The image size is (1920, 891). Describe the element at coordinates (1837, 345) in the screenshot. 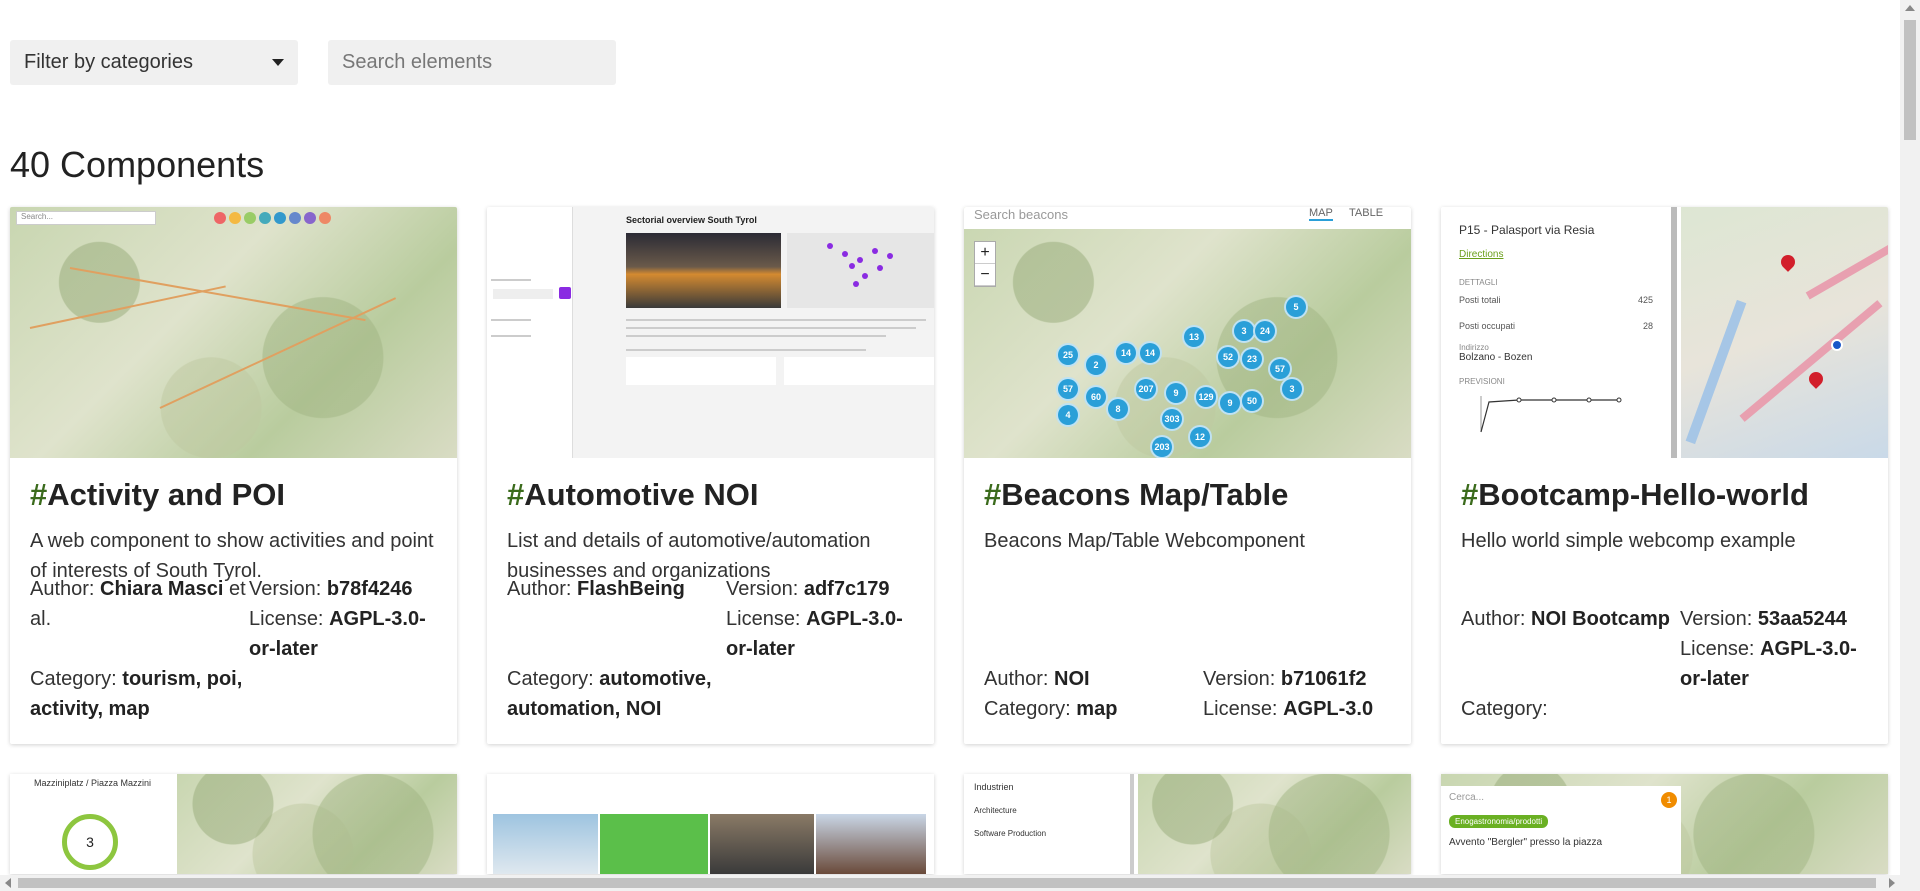

I see `map-location-icon` at that location.